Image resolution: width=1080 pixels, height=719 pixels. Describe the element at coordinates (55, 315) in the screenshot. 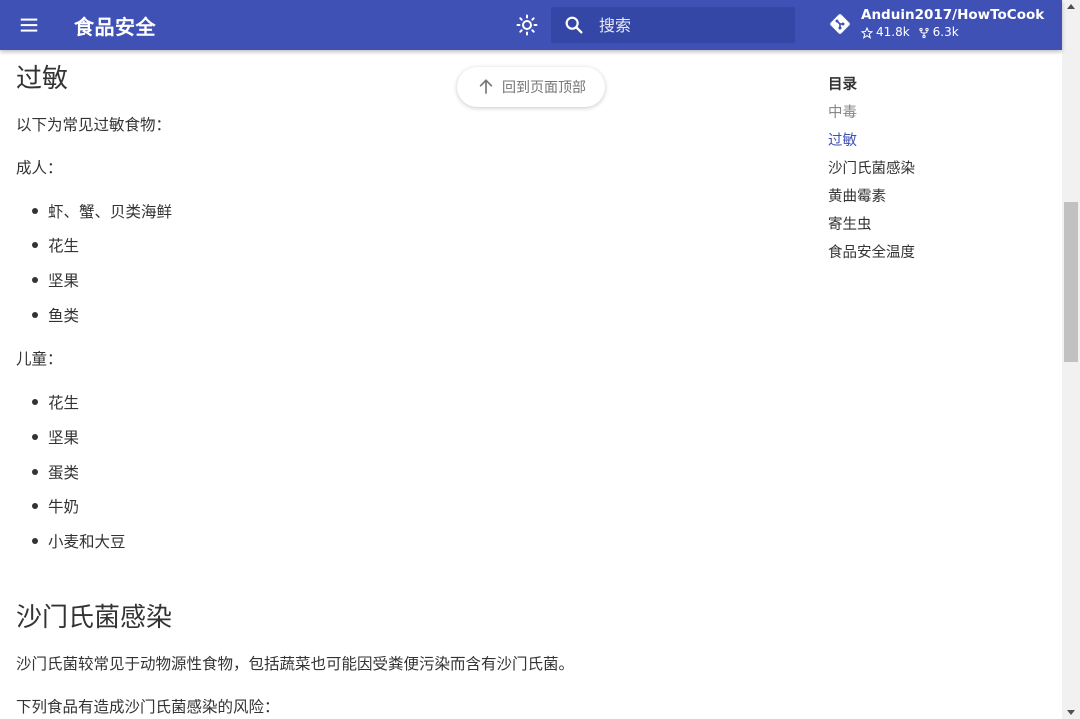

I see `list-item: 鱼类` at that location.